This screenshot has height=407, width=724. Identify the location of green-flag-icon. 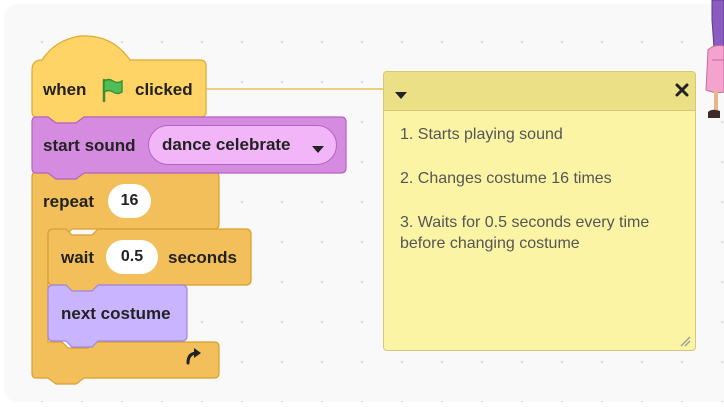
(112, 90).